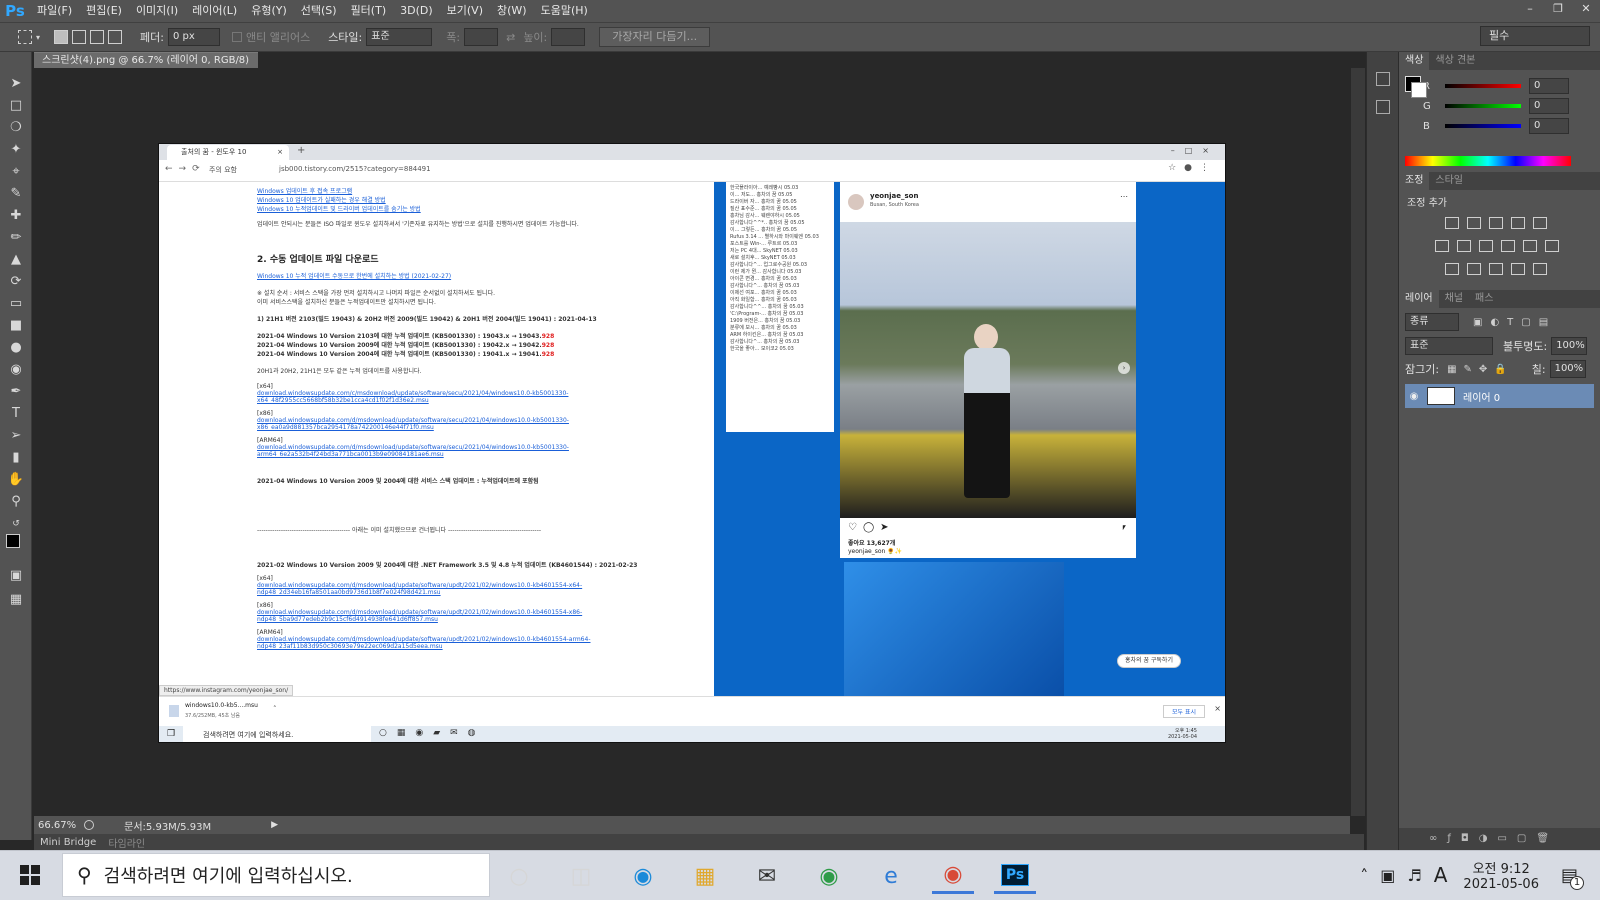 This screenshot has width=1600, height=900. Describe the element at coordinates (1414, 181) in the screenshot. I see `tab-adjustments: 조정` at that location.